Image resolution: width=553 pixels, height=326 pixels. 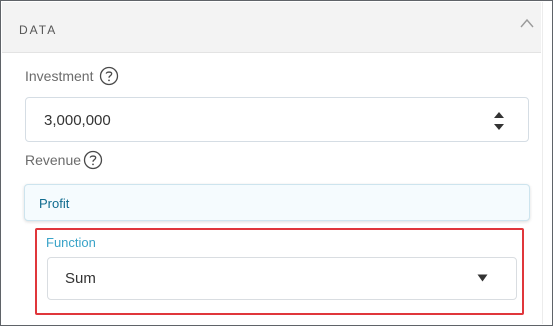 What do you see at coordinates (254, 120) in the screenshot?
I see `investment-input` at bounding box center [254, 120].